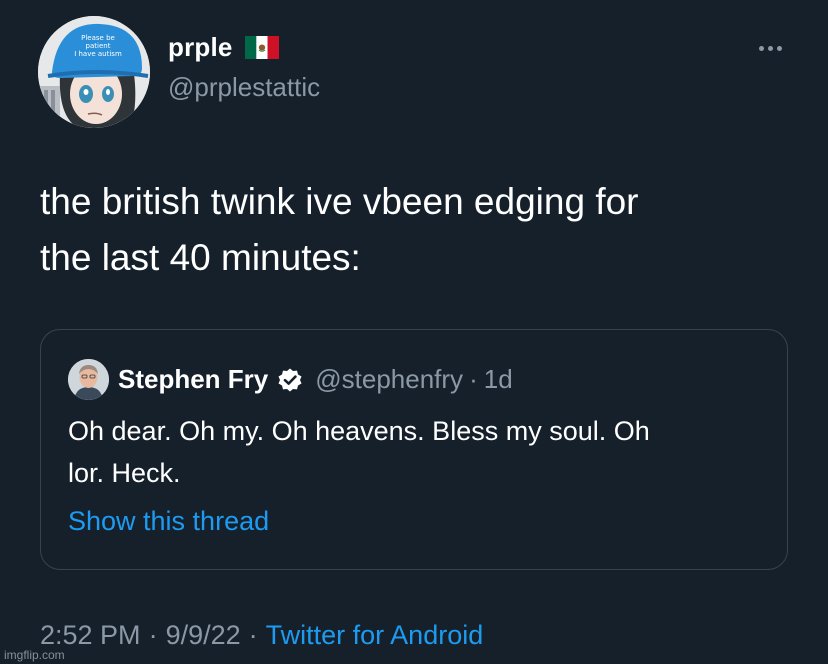  I want to click on verified-badge-icon, so click(290, 380).